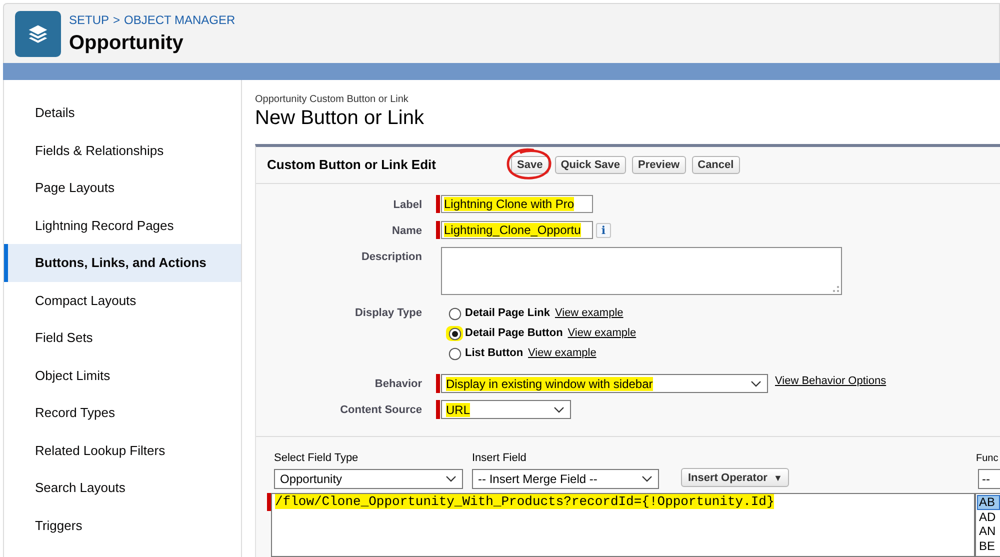 This screenshot has width=1000, height=557. Describe the element at coordinates (836, 289) in the screenshot. I see `resize-grip-icon` at that location.